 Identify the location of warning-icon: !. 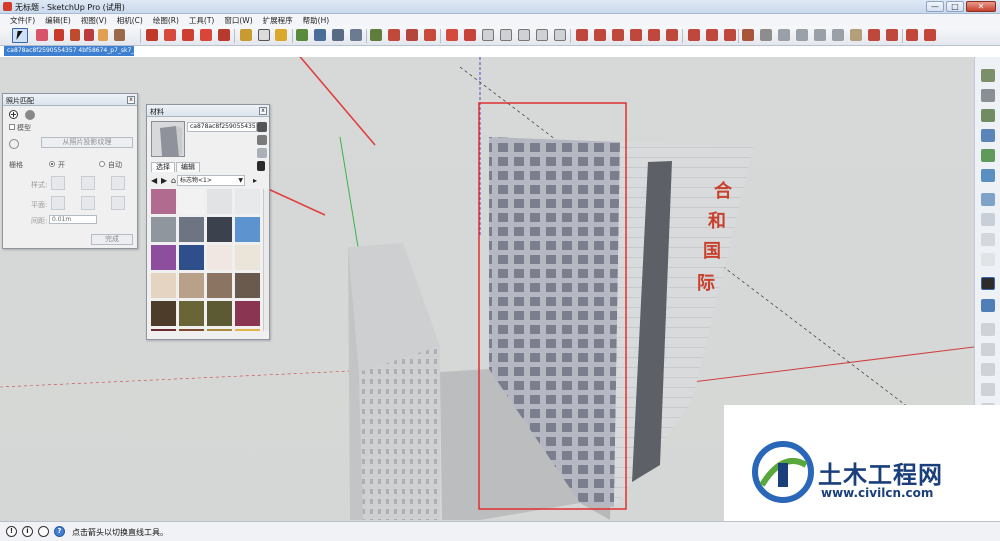
(11, 531).